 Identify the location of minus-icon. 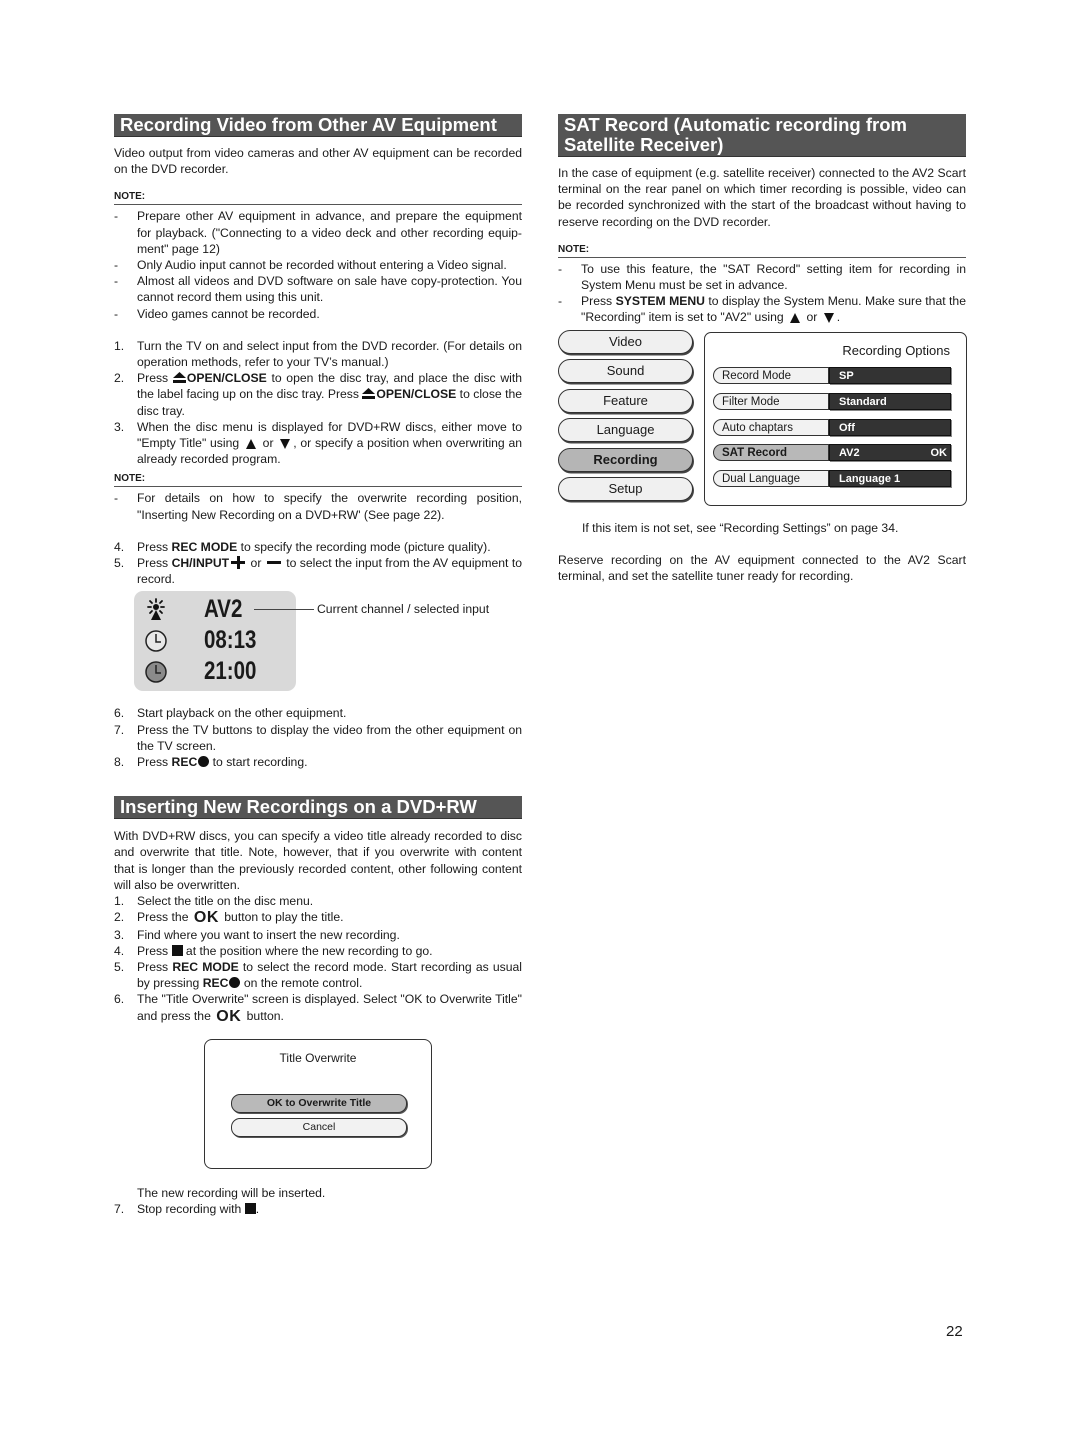
(273, 562).